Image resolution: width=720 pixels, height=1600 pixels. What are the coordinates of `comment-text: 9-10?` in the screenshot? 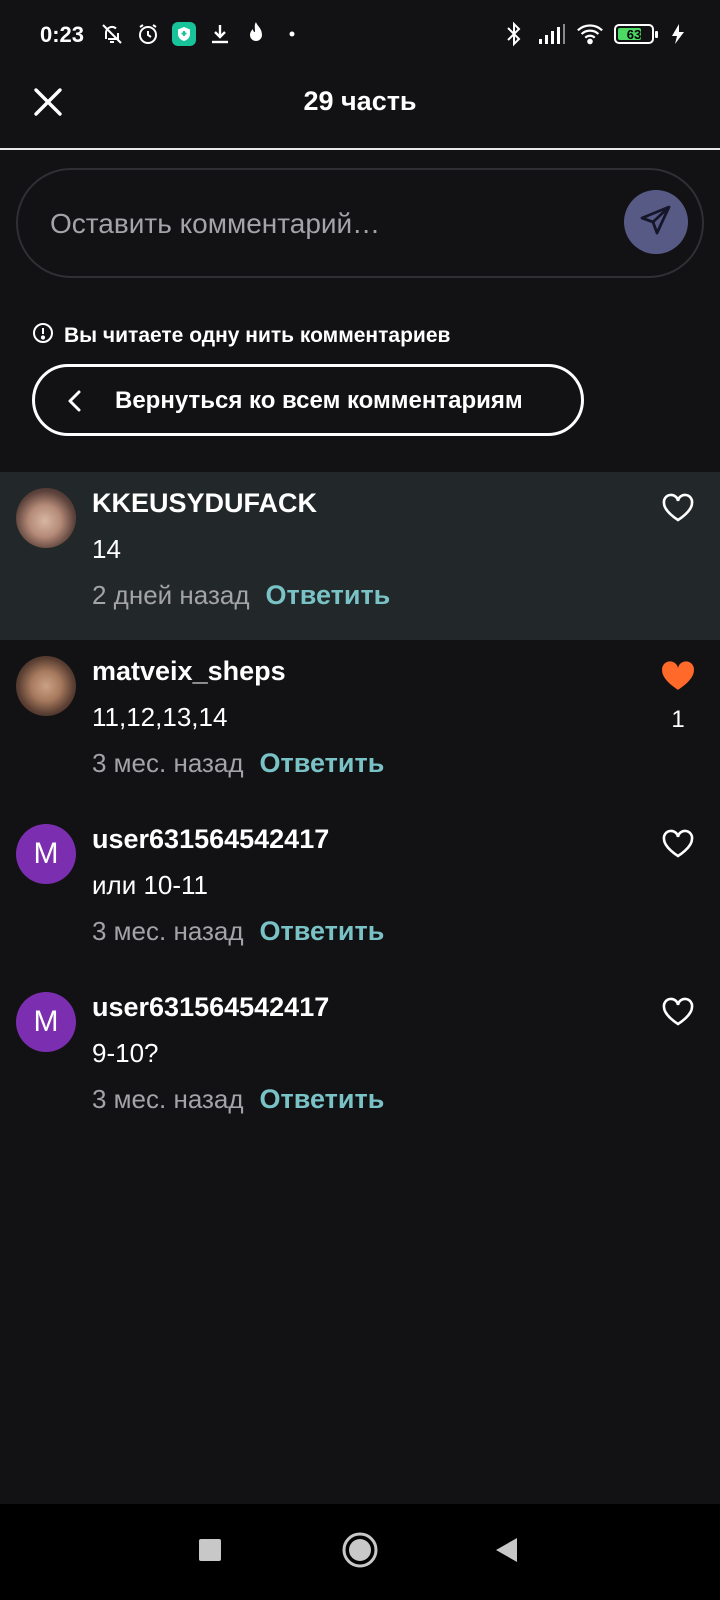 It's located at (125, 1053).